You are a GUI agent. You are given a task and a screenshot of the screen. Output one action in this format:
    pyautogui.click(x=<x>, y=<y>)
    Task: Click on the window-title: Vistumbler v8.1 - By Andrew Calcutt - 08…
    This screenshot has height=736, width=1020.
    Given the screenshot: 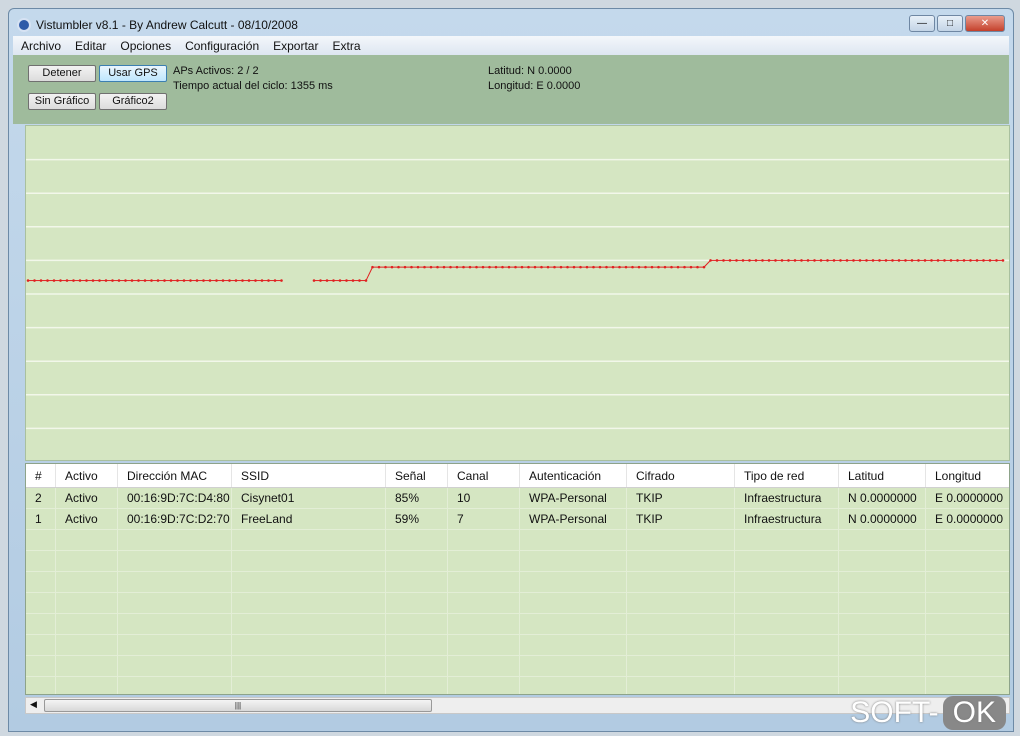 What is the action you would take?
    pyautogui.click(x=167, y=25)
    